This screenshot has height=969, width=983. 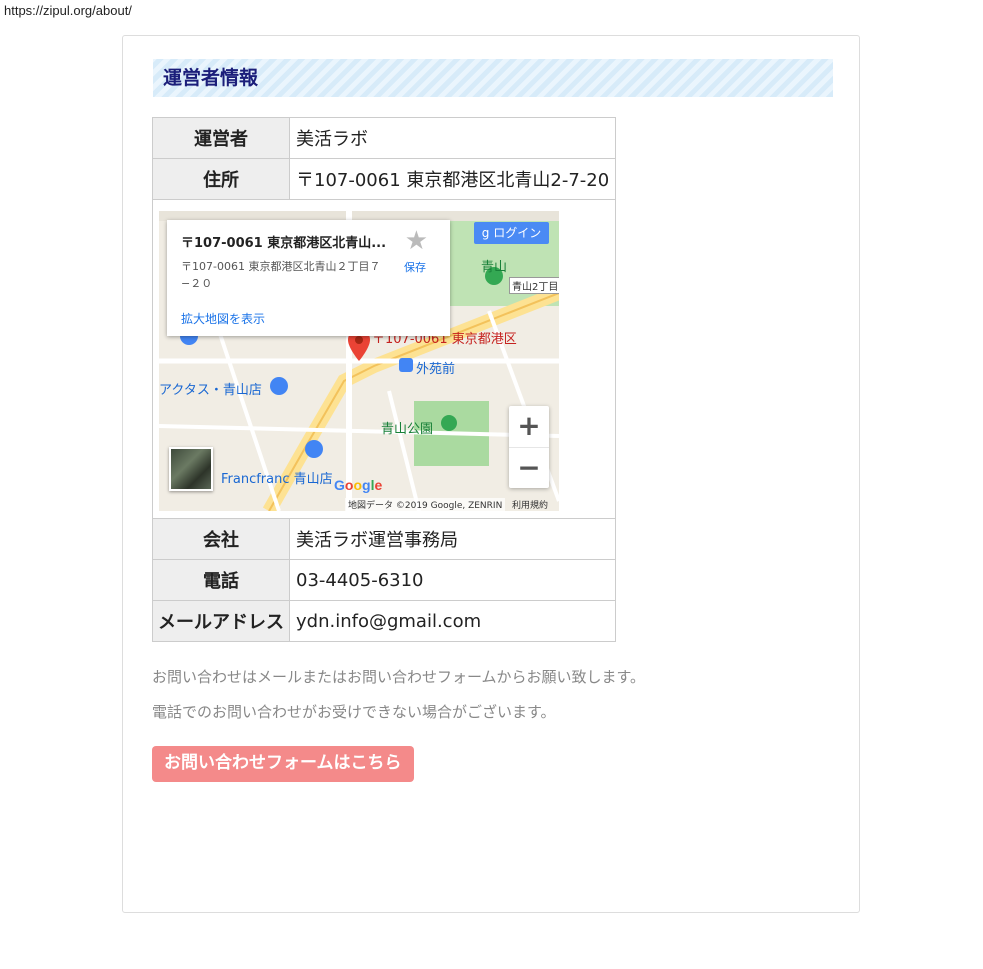 I want to click on map-login-button: g ログイン, so click(x=511, y=233).